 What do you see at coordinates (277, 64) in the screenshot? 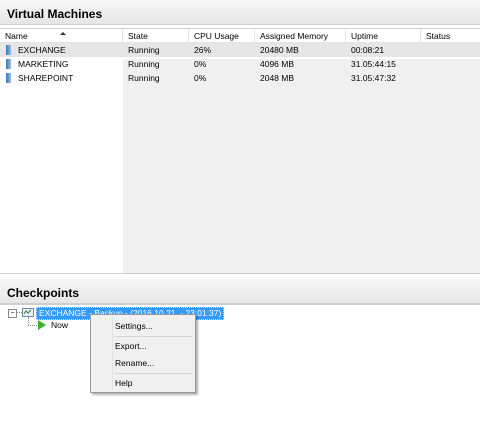
I see `vm-memory: 4096 MB` at bounding box center [277, 64].